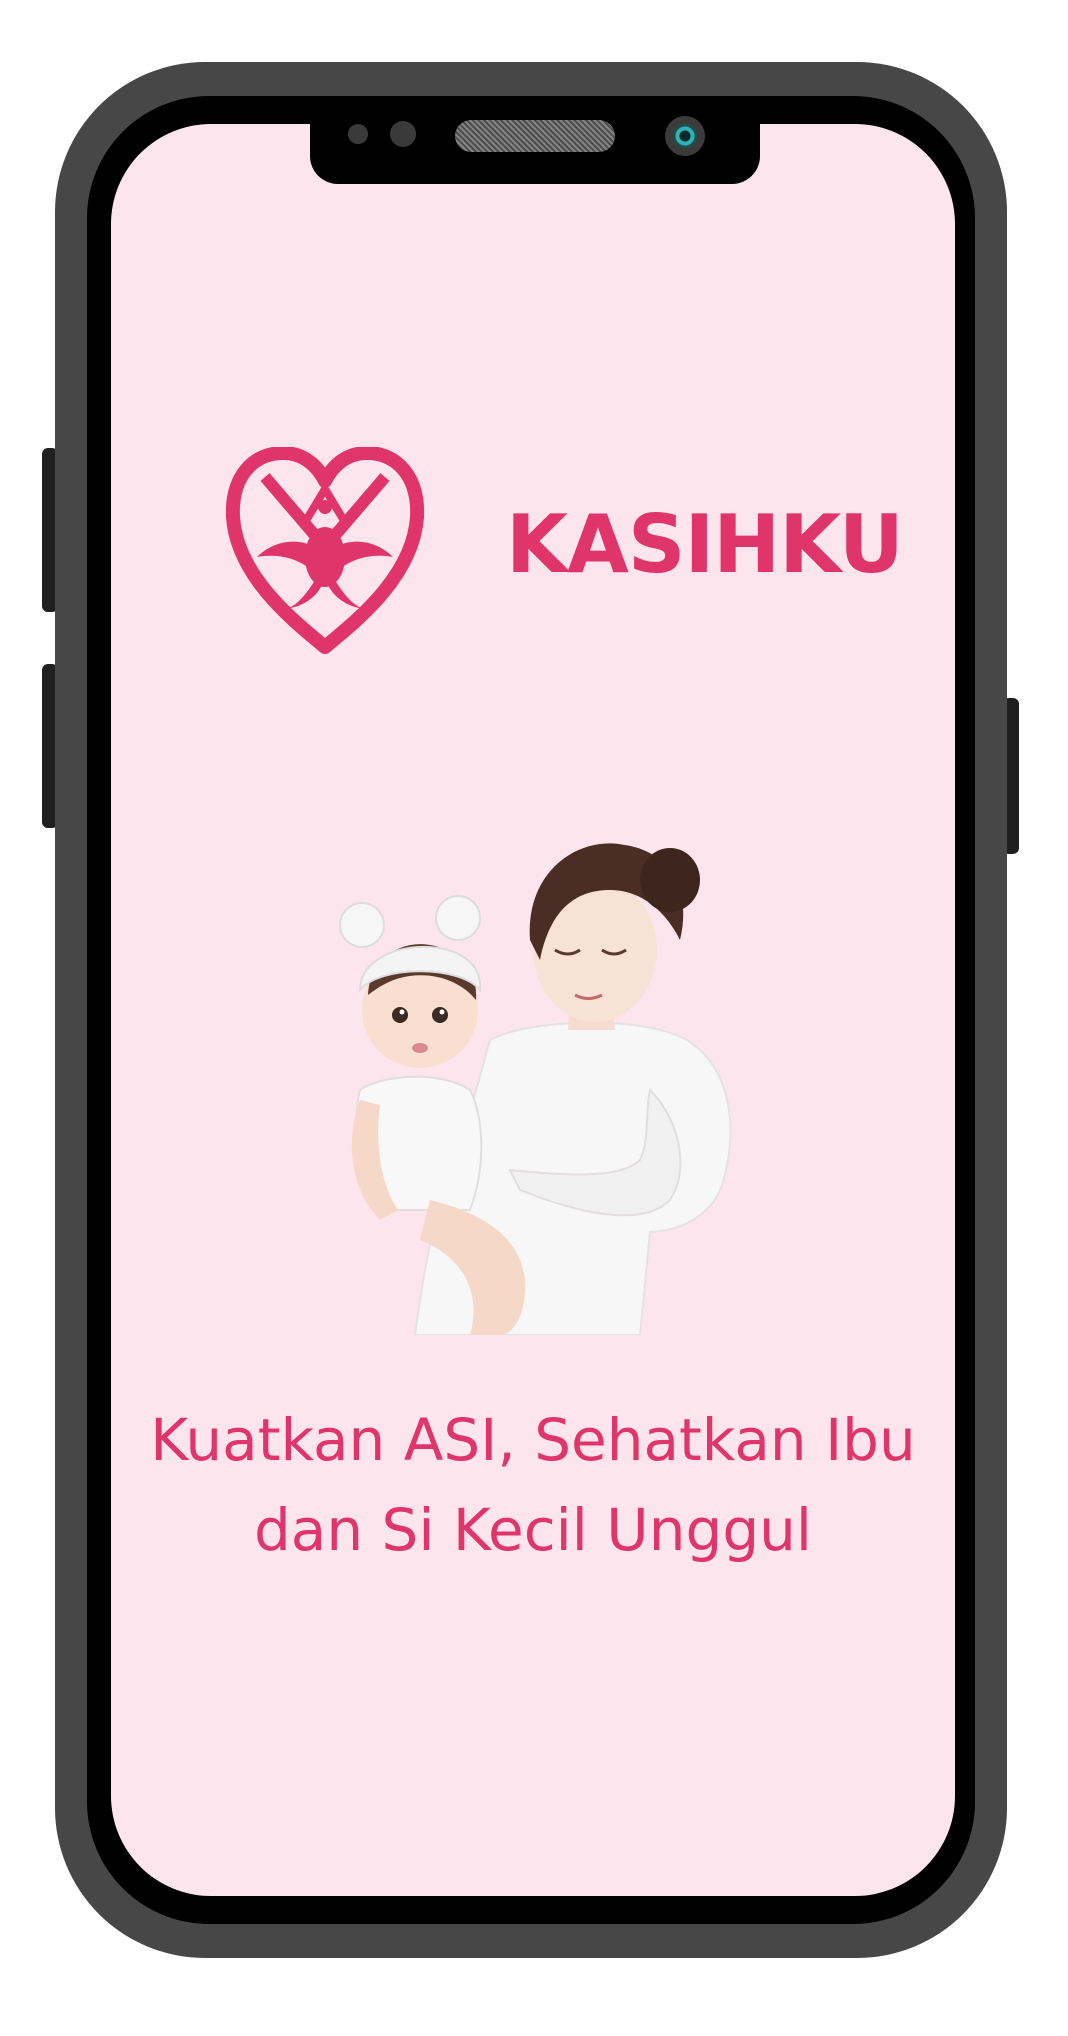 Image resolution: width=1068 pixels, height=2036 pixels. What do you see at coordinates (533, 1440) in the screenshot?
I see `tagline-line-1: Kuatkan ASI, Sehatkan Ibu` at bounding box center [533, 1440].